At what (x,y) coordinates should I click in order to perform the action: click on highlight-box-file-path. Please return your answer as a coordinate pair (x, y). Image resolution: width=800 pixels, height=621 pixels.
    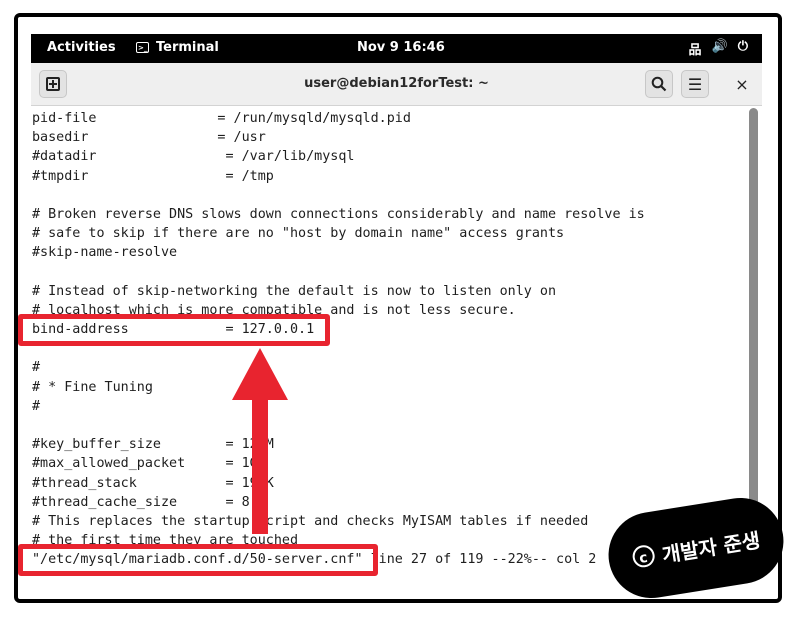
    Looking at the image, I should click on (198, 560).